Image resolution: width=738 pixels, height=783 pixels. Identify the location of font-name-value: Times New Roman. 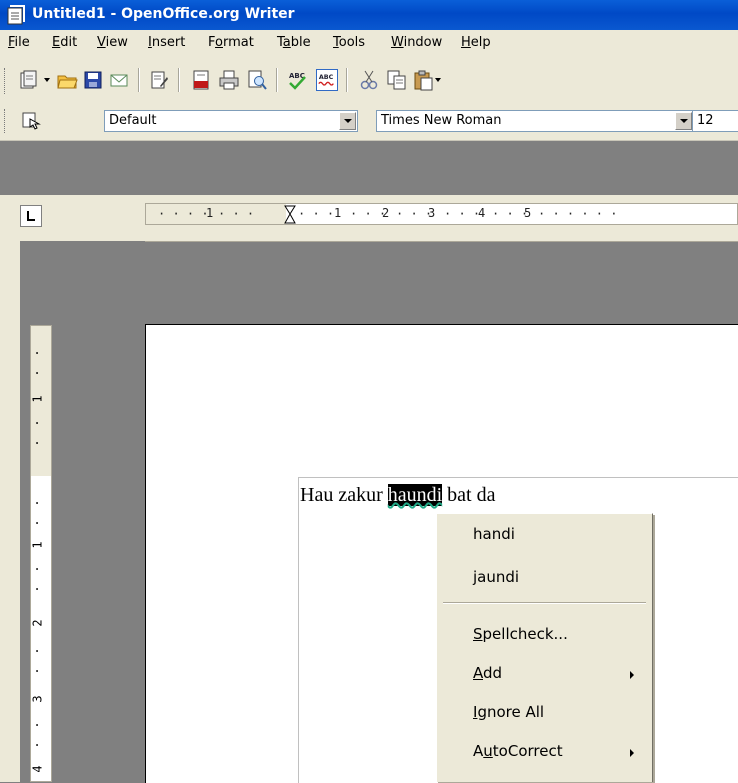
(441, 120).